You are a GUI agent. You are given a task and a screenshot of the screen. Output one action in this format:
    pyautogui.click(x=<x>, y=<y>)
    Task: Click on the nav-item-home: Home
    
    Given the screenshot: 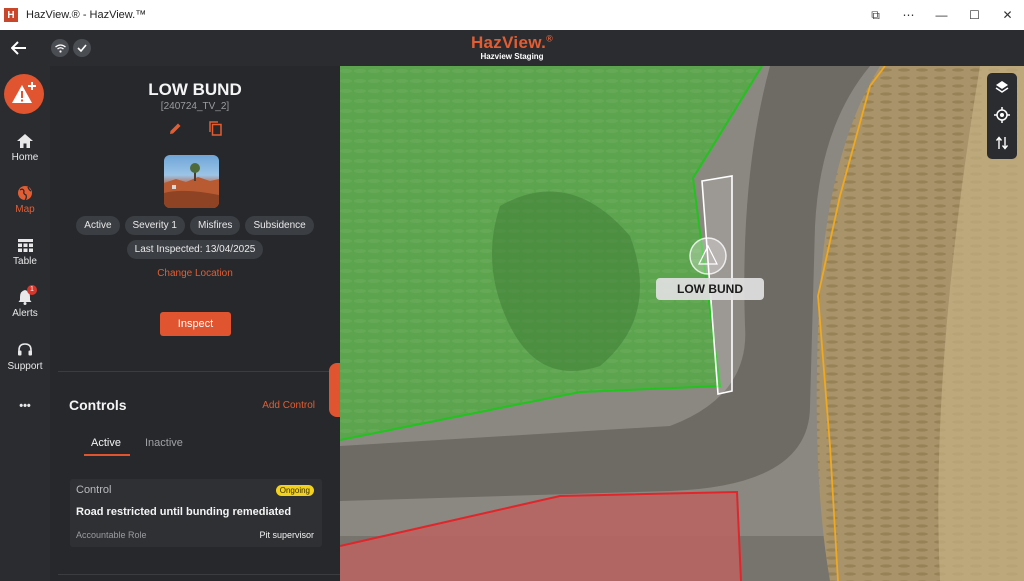 What is the action you would take?
    pyautogui.click(x=25, y=147)
    